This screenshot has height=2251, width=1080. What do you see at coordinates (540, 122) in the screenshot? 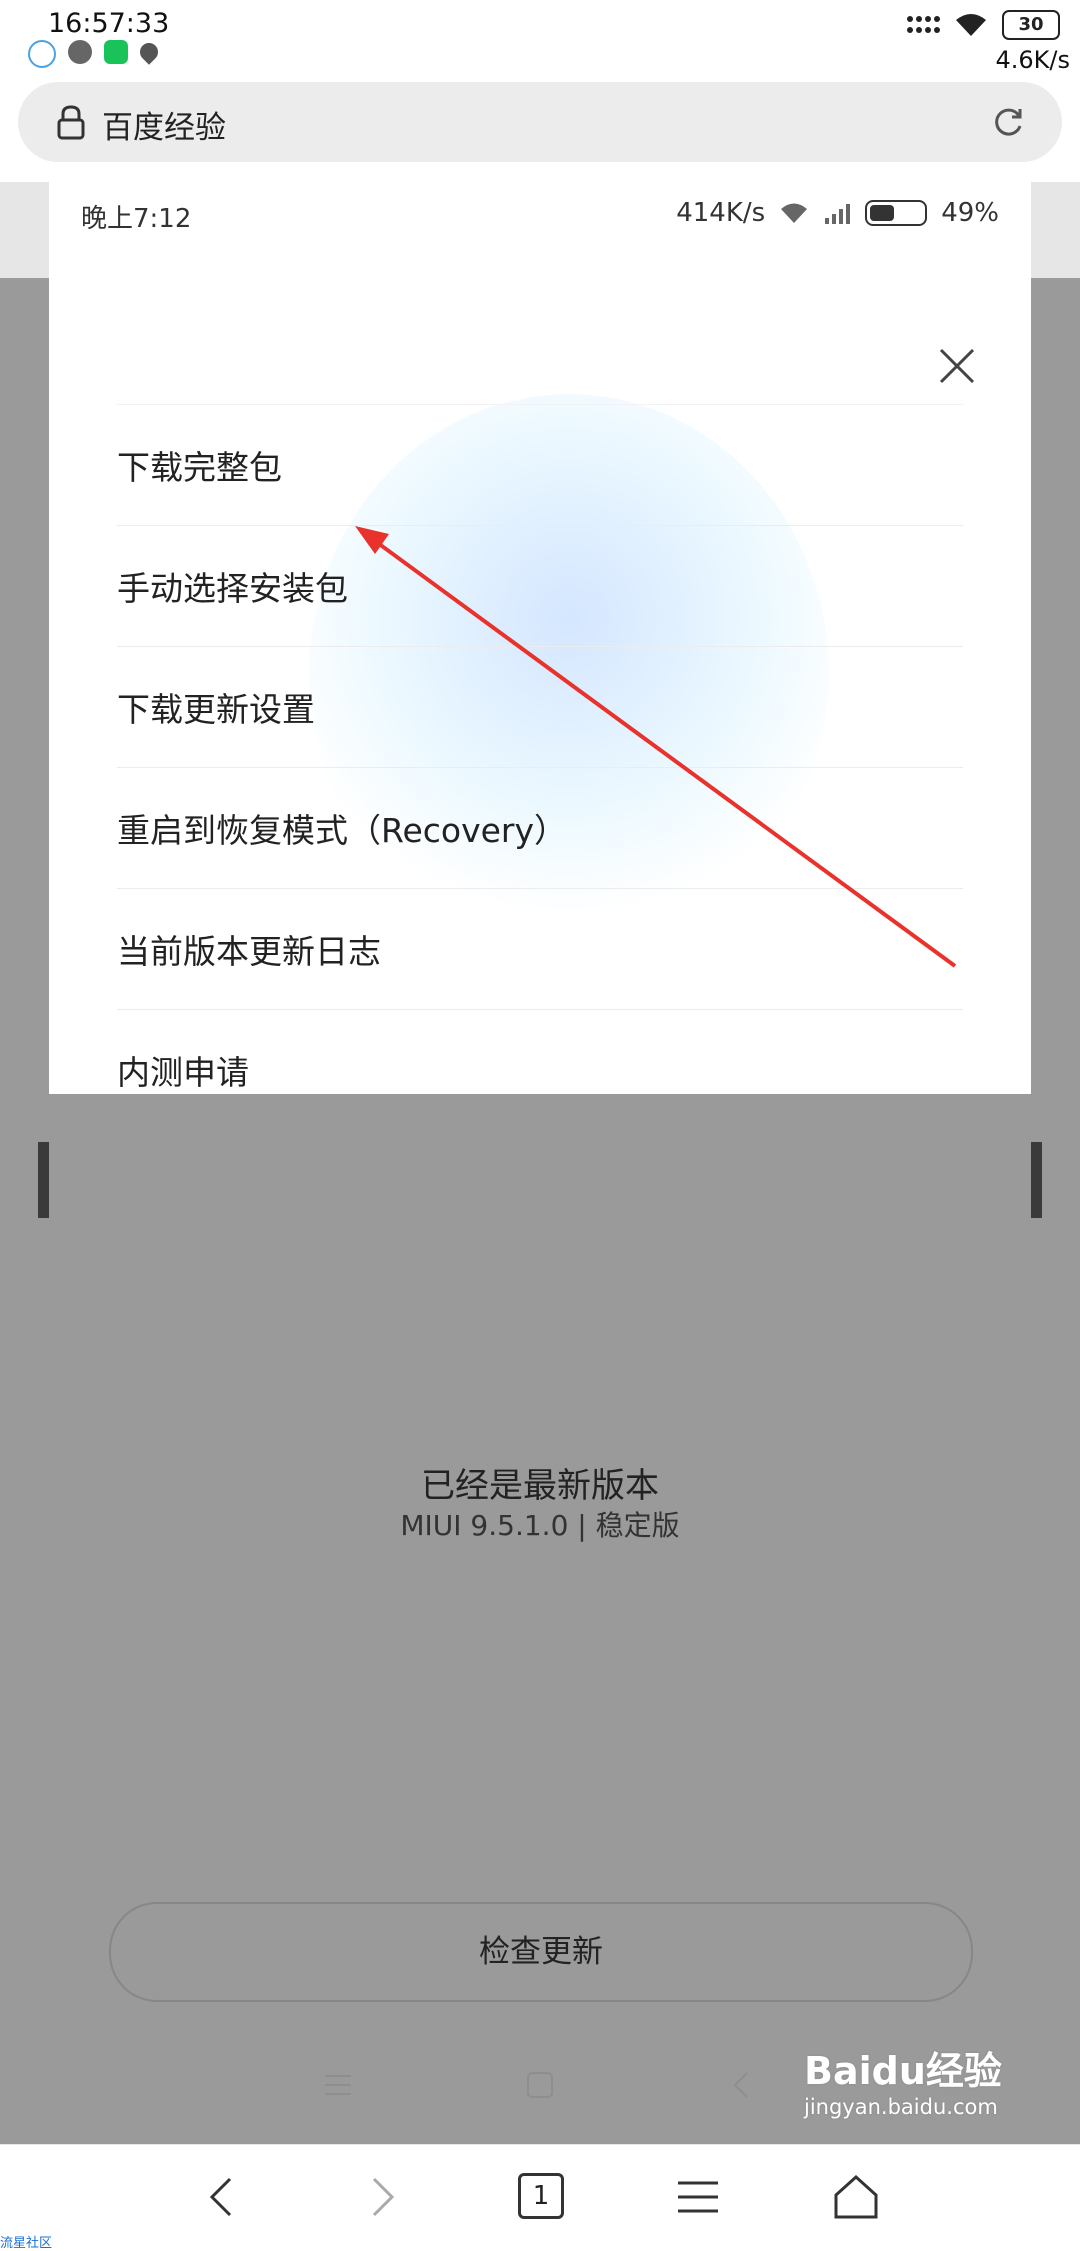
I see `address-bar: 百度经验` at bounding box center [540, 122].